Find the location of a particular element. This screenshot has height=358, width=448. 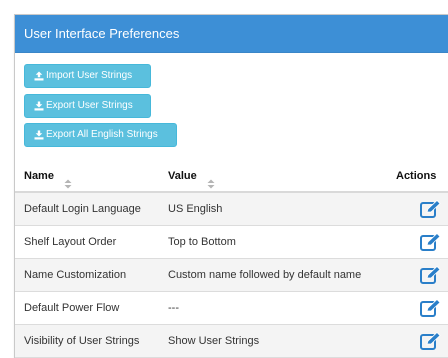

row-value: --- is located at coordinates (173, 308).